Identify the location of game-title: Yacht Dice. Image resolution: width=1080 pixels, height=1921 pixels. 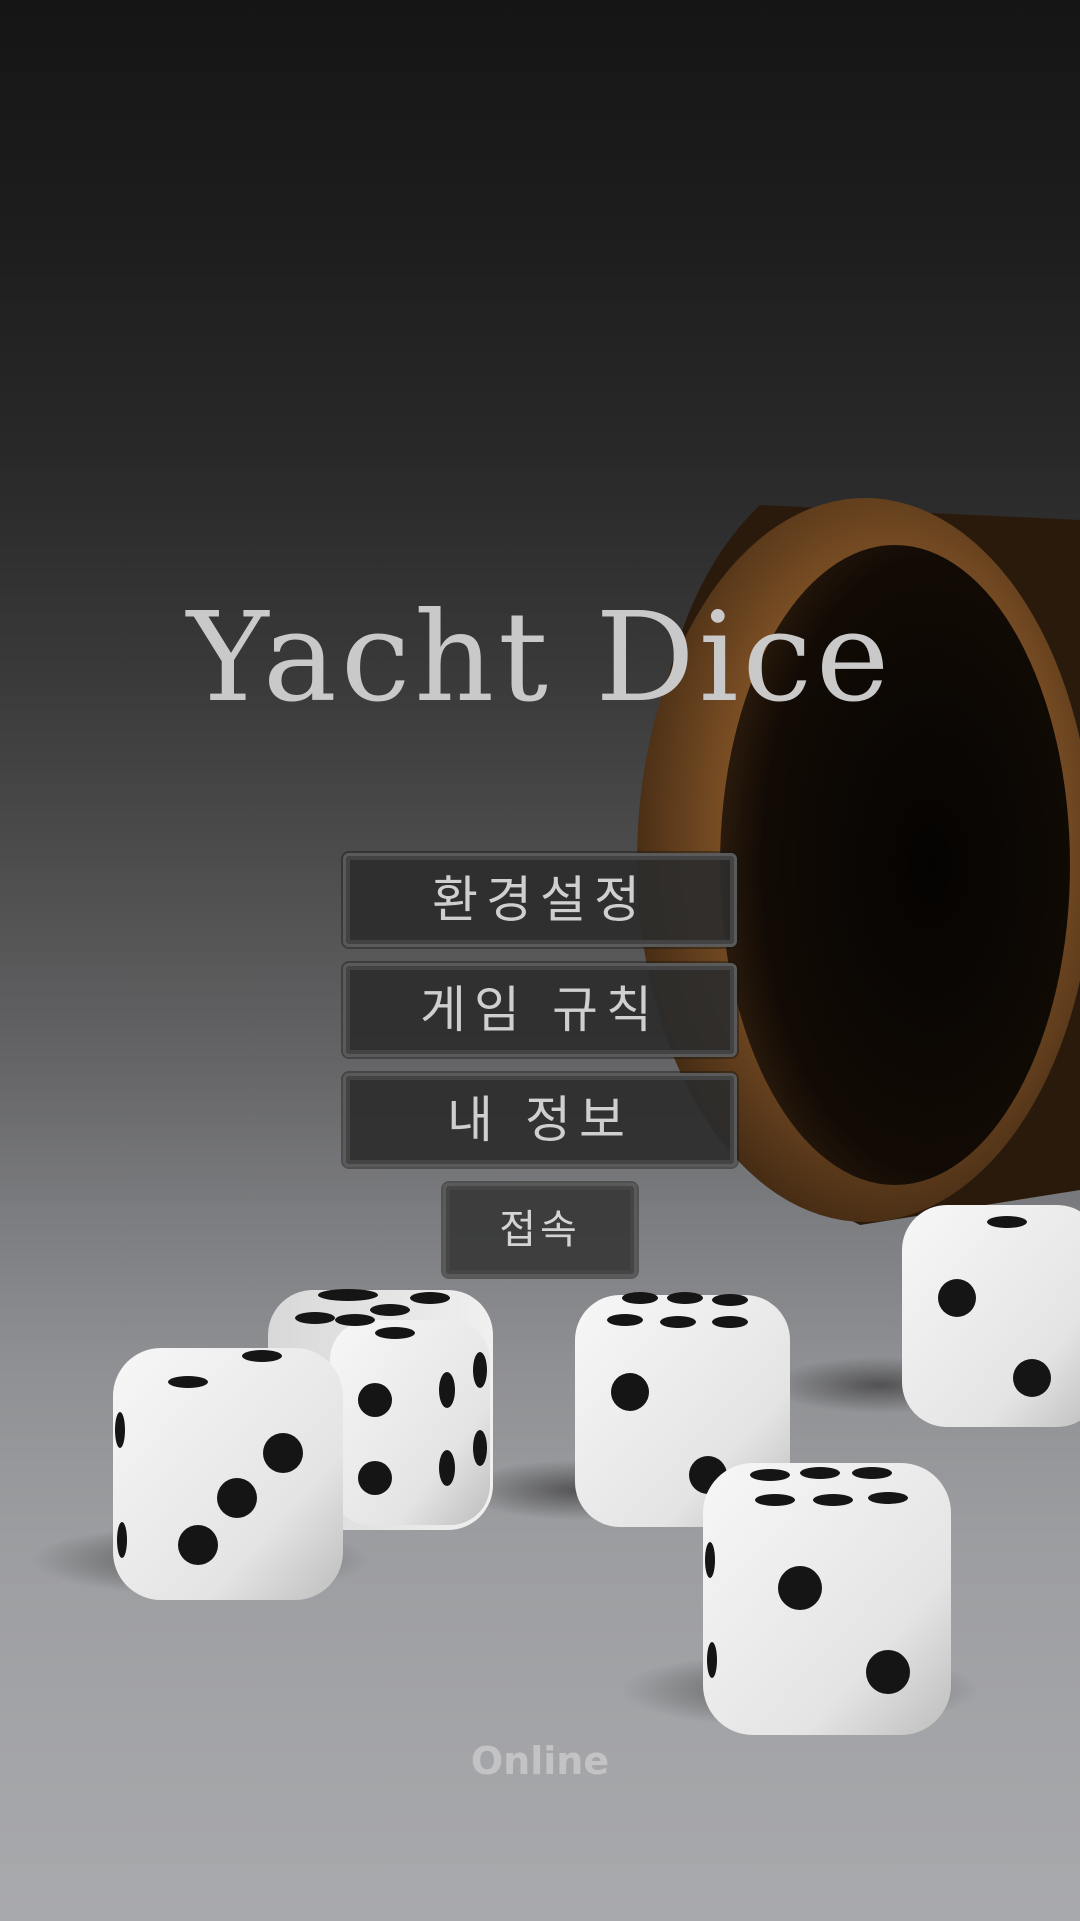
(540, 658).